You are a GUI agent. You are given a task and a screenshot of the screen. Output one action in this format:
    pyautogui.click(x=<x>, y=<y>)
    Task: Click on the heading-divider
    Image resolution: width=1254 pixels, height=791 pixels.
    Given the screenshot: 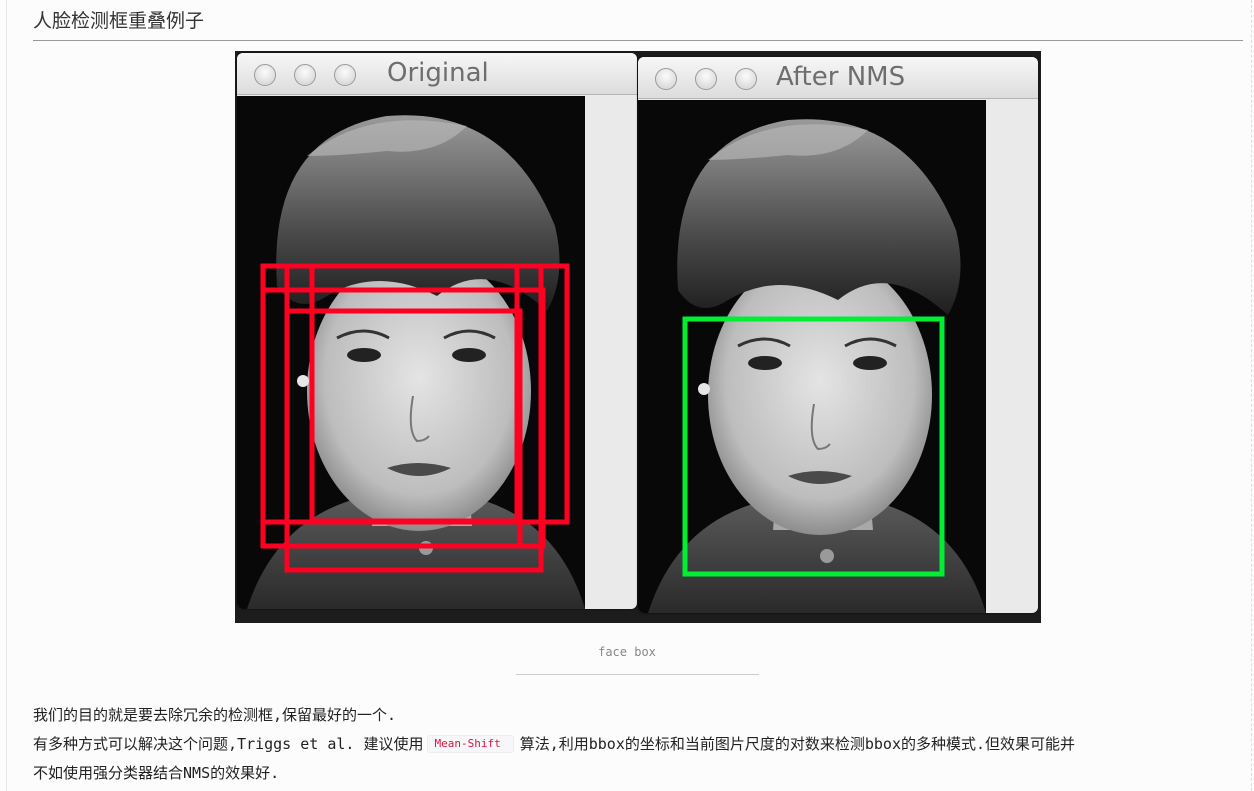 What is the action you would take?
    pyautogui.click(x=638, y=40)
    